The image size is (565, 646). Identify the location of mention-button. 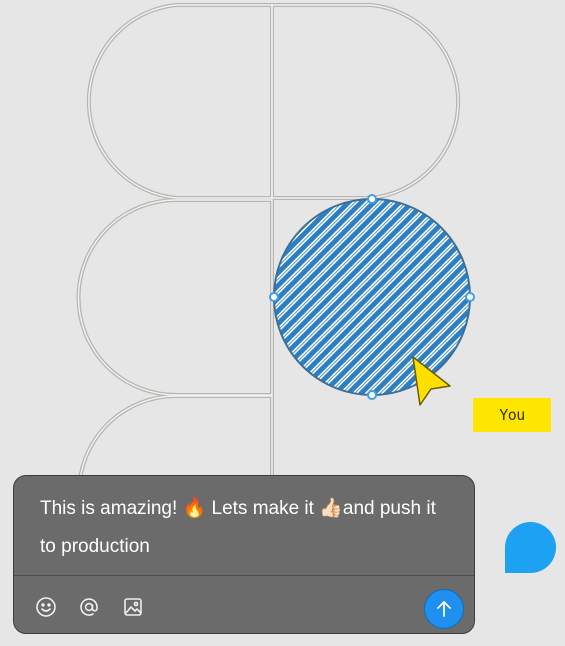
(89, 607).